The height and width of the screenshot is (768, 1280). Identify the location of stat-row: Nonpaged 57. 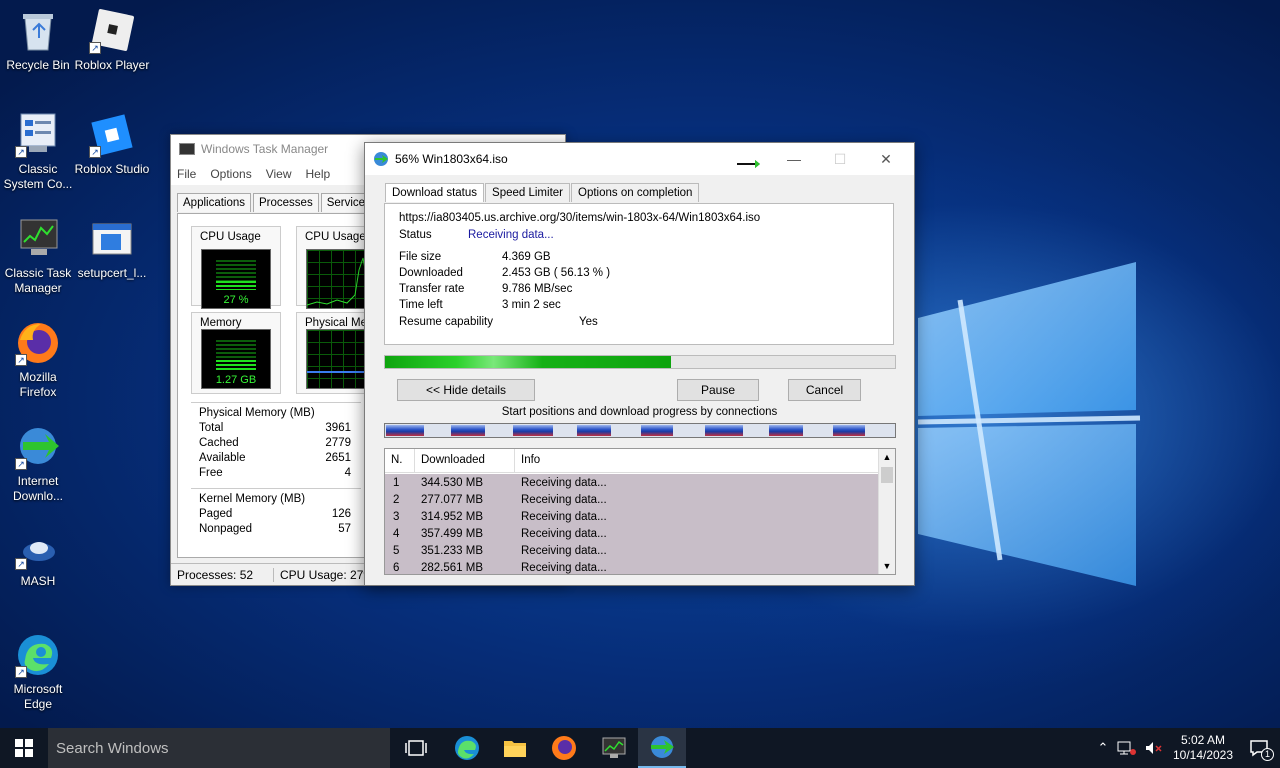
(275, 529).